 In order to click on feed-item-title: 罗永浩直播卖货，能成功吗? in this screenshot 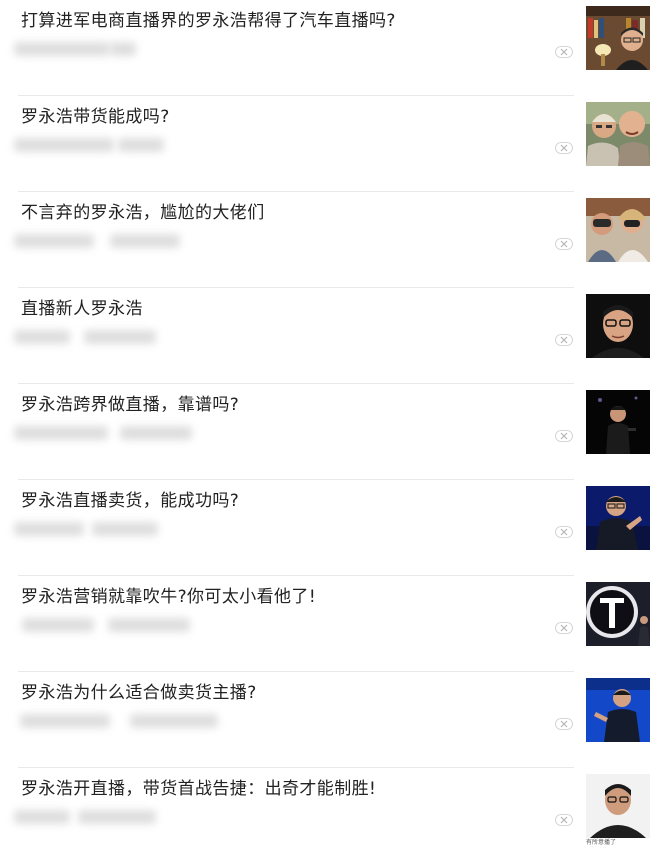, I will do `click(130, 501)`.